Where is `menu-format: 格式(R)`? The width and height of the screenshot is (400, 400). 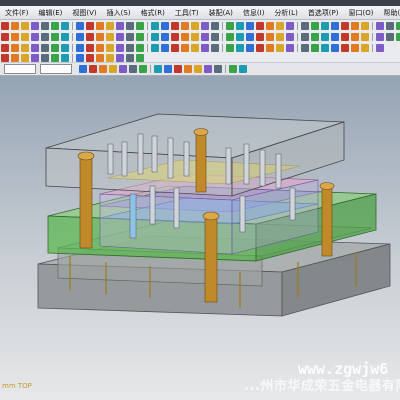
menu-format: 格式(R) is located at coordinates (153, 13).